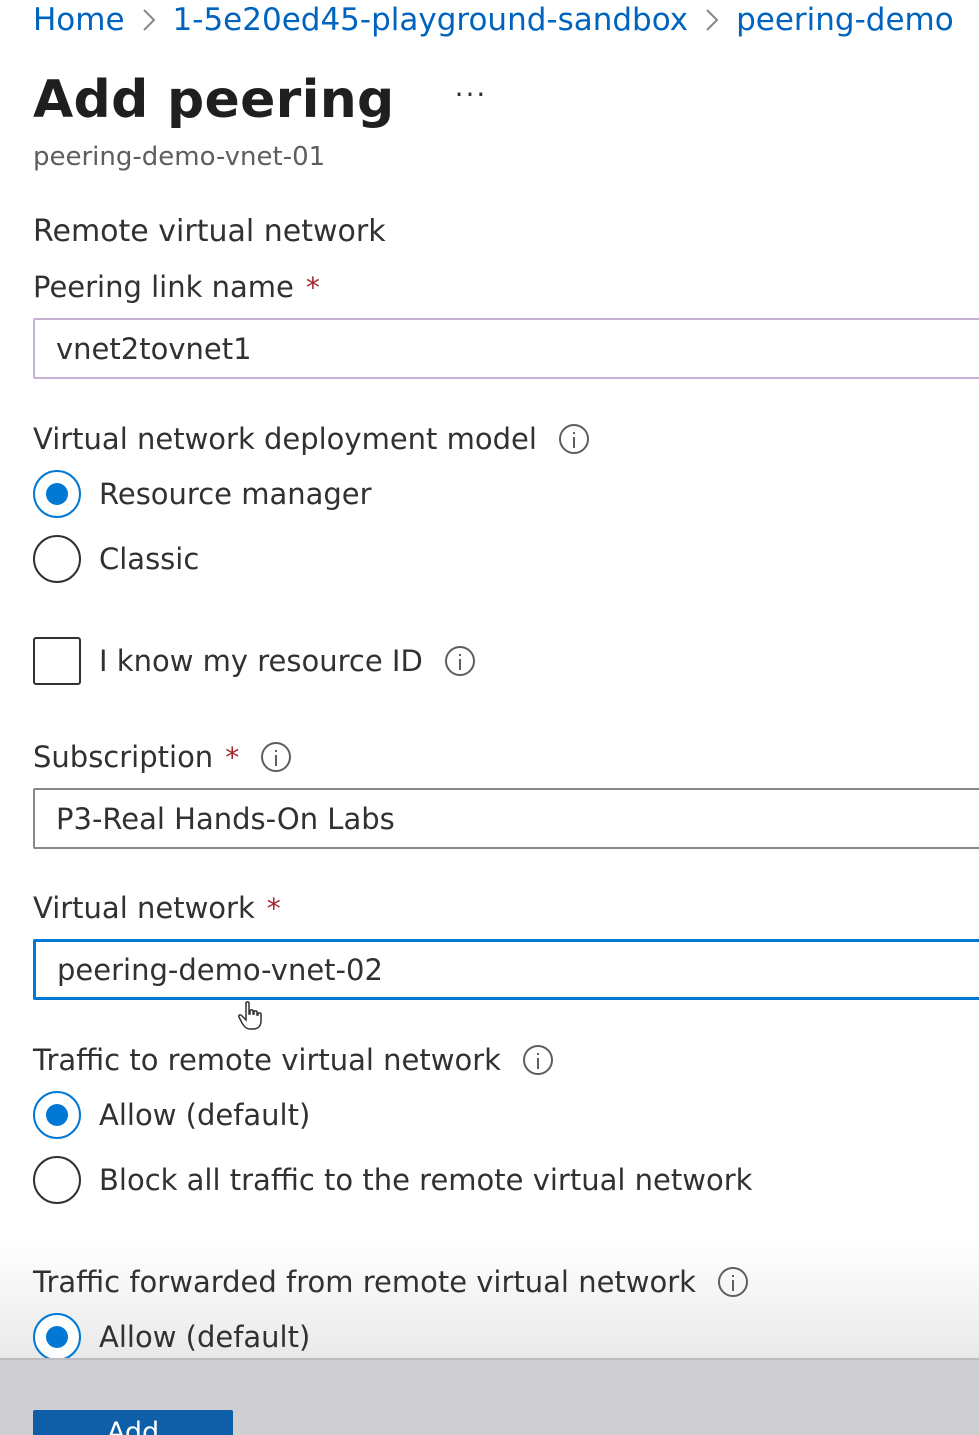 Image resolution: width=979 pixels, height=1435 pixels. Describe the element at coordinates (431, 20) in the screenshot. I see `breadcrumb-resource-group: 1-5e20ed45-playground-sandbox` at that location.